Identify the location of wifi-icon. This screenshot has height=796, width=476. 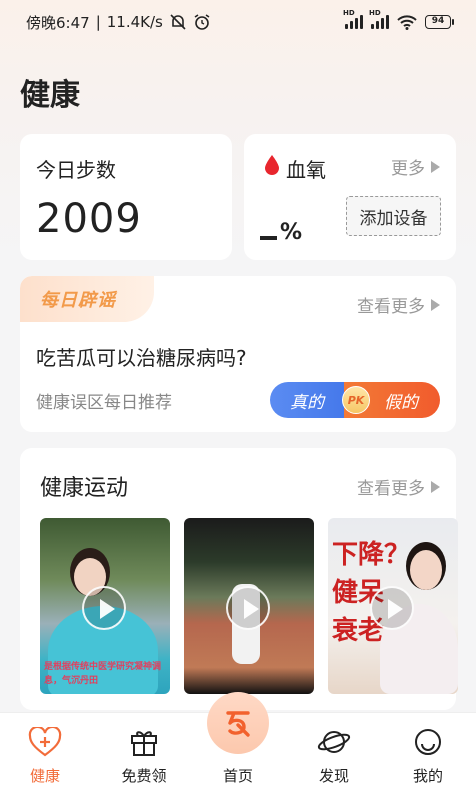
(407, 22).